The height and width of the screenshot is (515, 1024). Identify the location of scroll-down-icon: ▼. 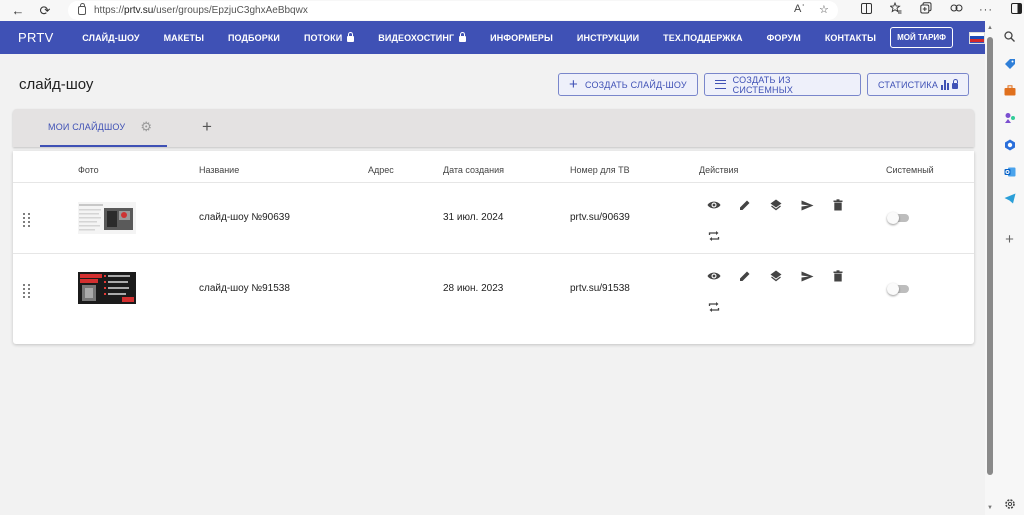
(990, 508).